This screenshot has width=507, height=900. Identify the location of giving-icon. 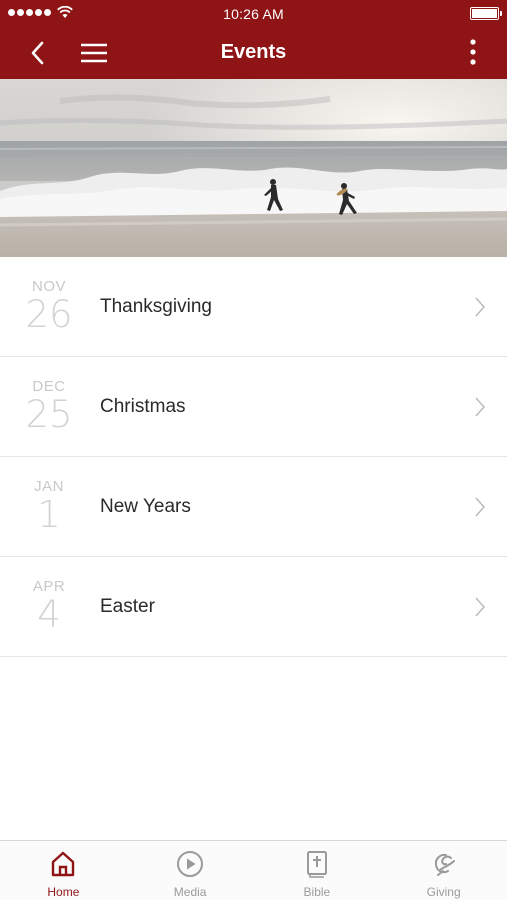
(444, 864).